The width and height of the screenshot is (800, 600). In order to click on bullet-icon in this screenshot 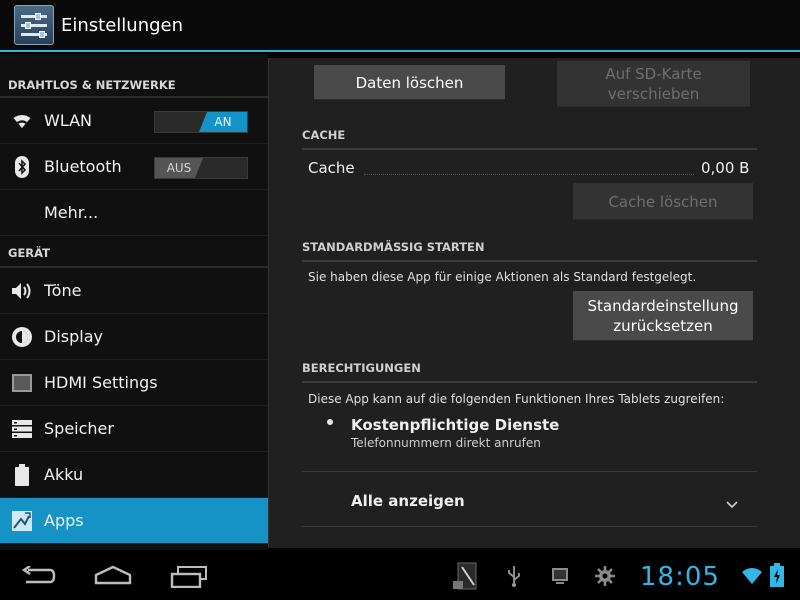, I will do `click(330, 422)`.